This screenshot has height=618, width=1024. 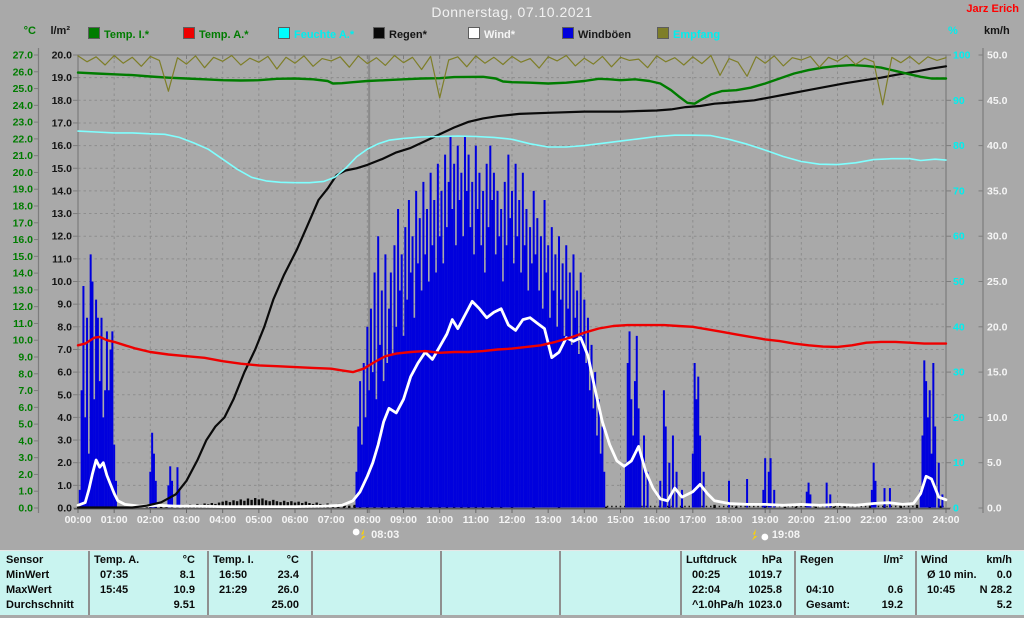 I want to click on celsius-tick-label: 6.0, so click(x=25, y=408).